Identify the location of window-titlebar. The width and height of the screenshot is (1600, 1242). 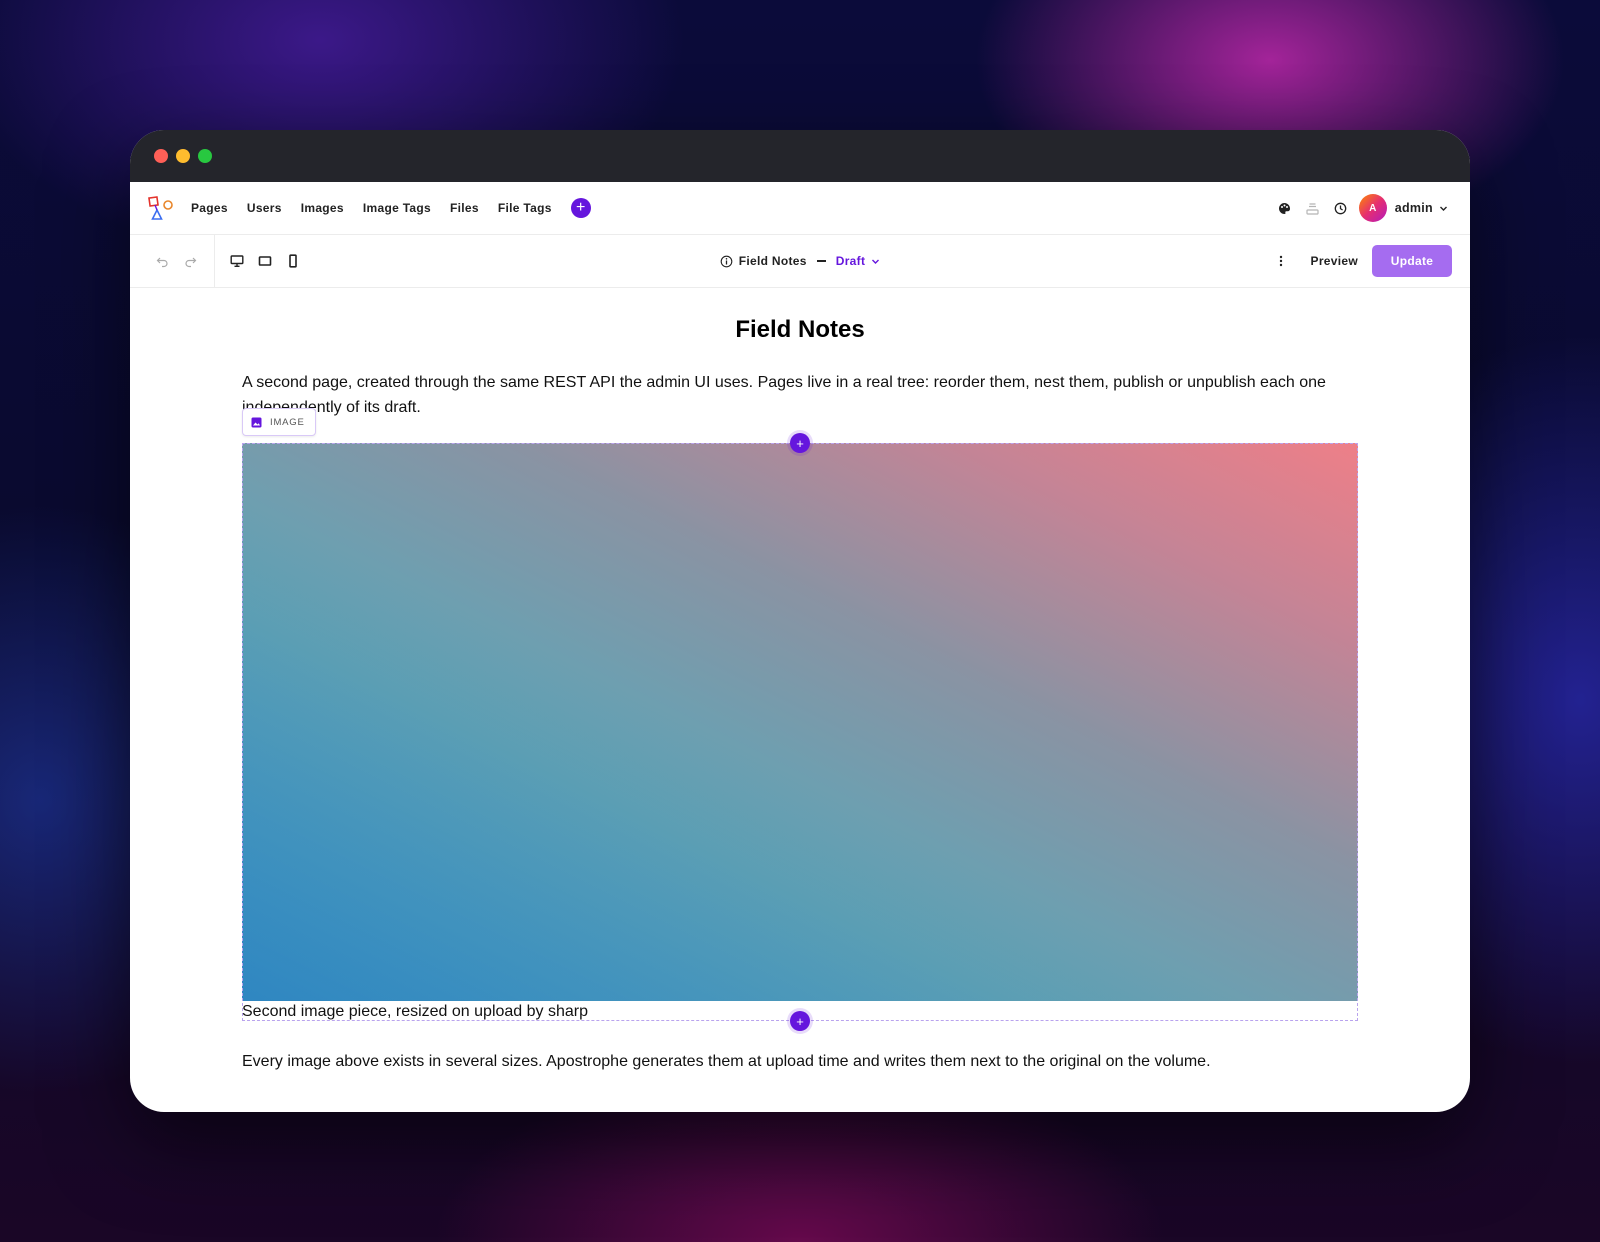
(800, 156).